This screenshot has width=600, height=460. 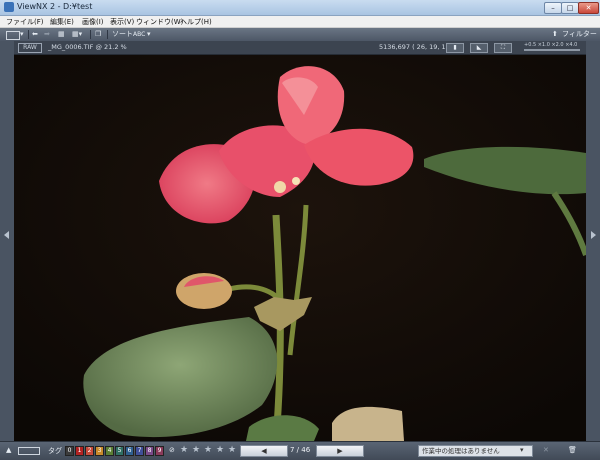 What do you see at coordinates (159, 22) in the screenshot?
I see `menu-window: ウィンドウ(W)` at bounding box center [159, 22].